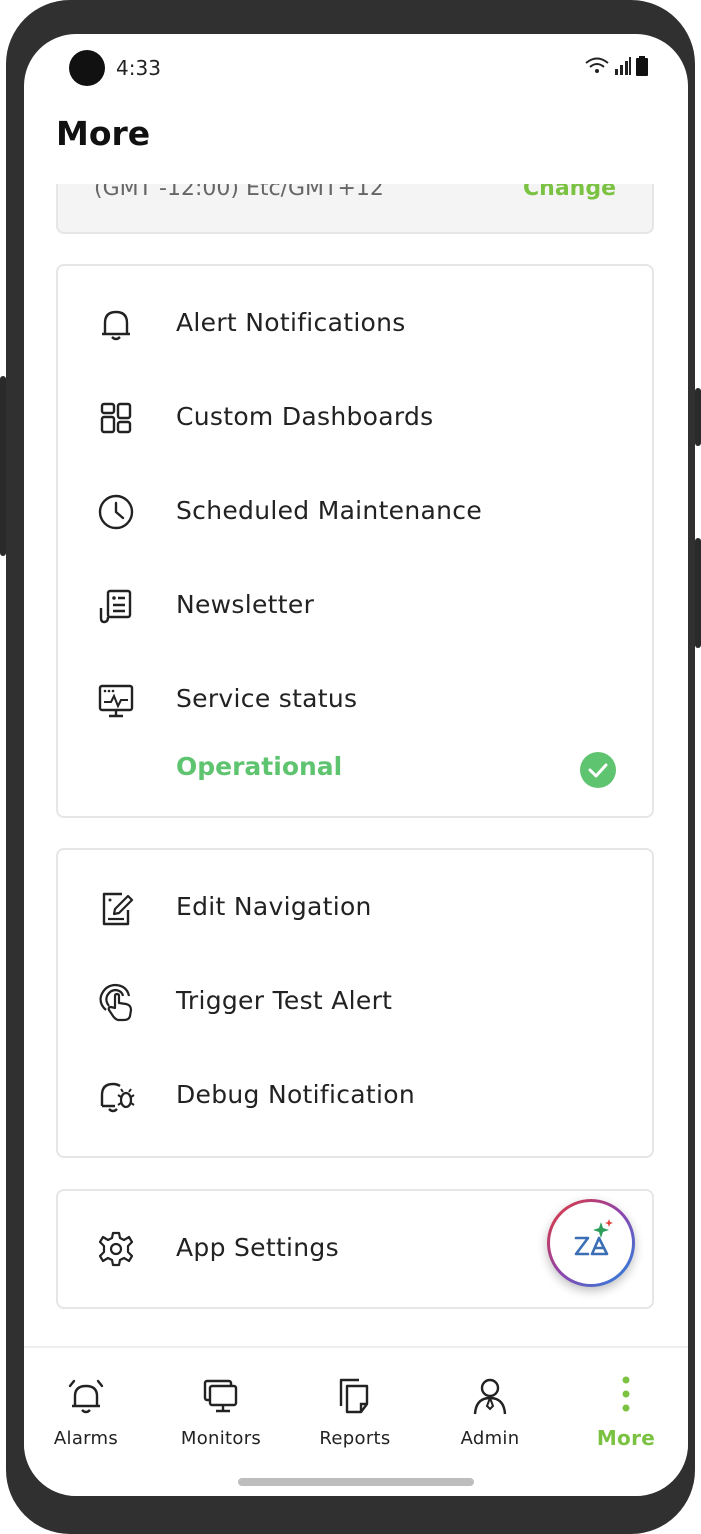  I want to click on bottom-navigation: Alarms Monitors Reports Admin More, so click(356, 1421).